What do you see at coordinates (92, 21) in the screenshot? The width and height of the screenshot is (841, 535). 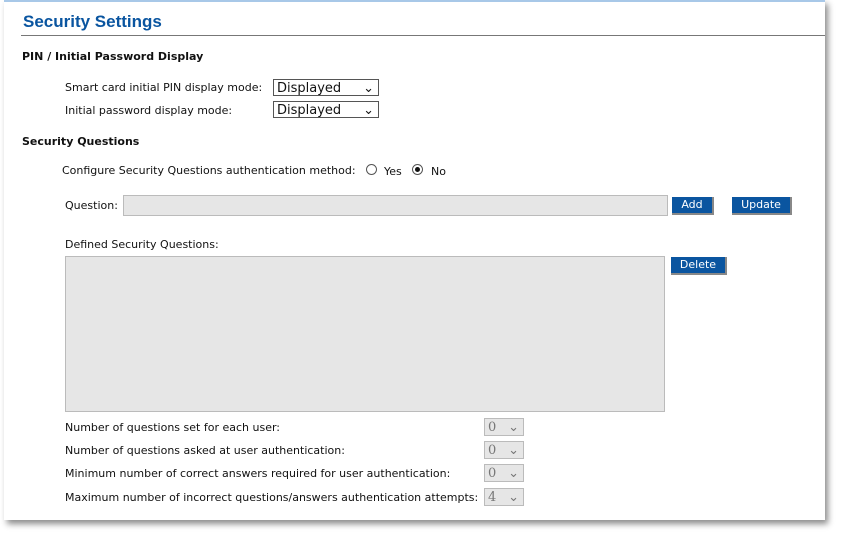 I see `page-title: Security Settings` at bounding box center [92, 21].